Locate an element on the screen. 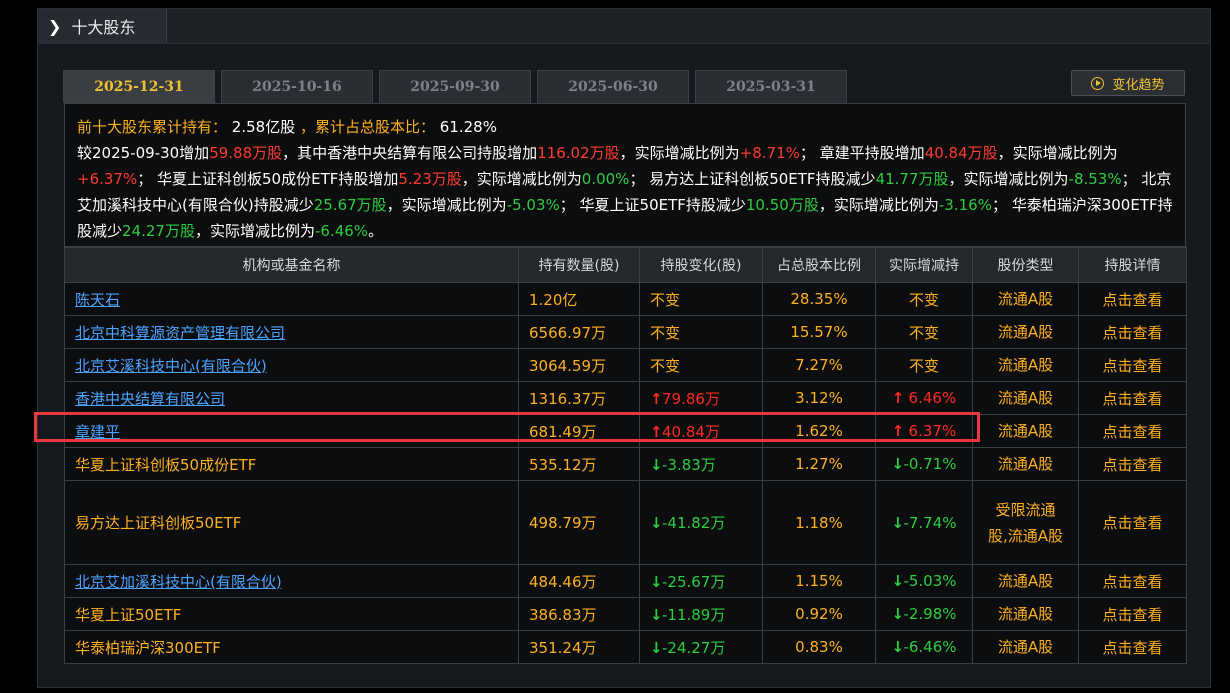  tab-date-2: 2025-09-30 is located at coordinates (455, 86).